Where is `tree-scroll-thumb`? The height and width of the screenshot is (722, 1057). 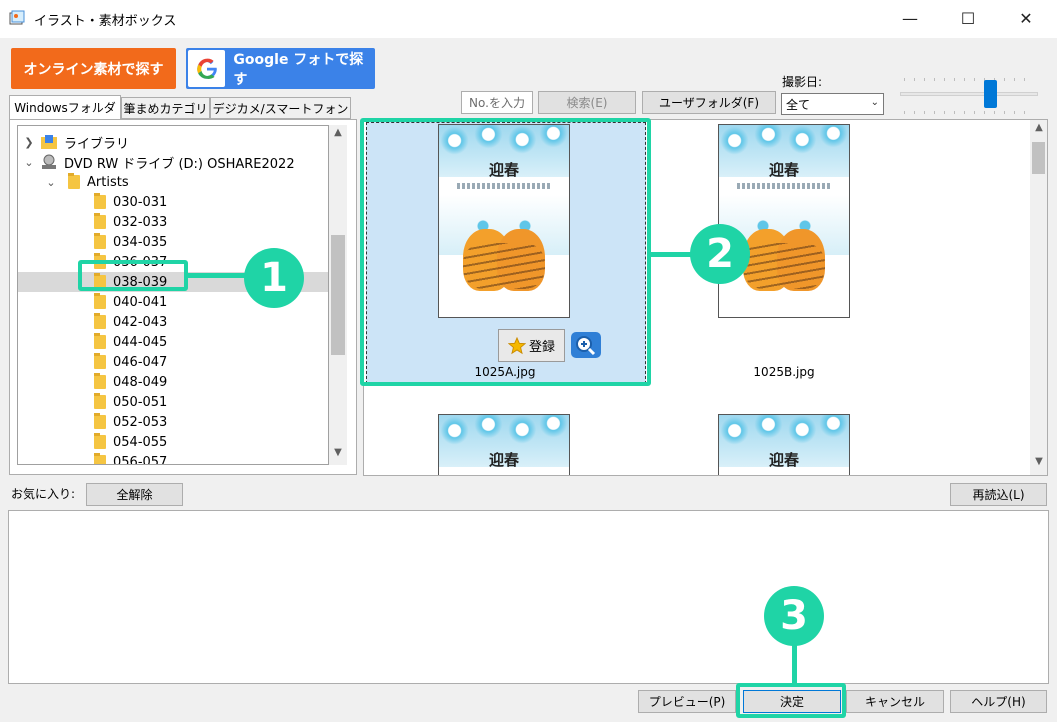 tree-scroll-thumb is located at coordinates (338, 295).